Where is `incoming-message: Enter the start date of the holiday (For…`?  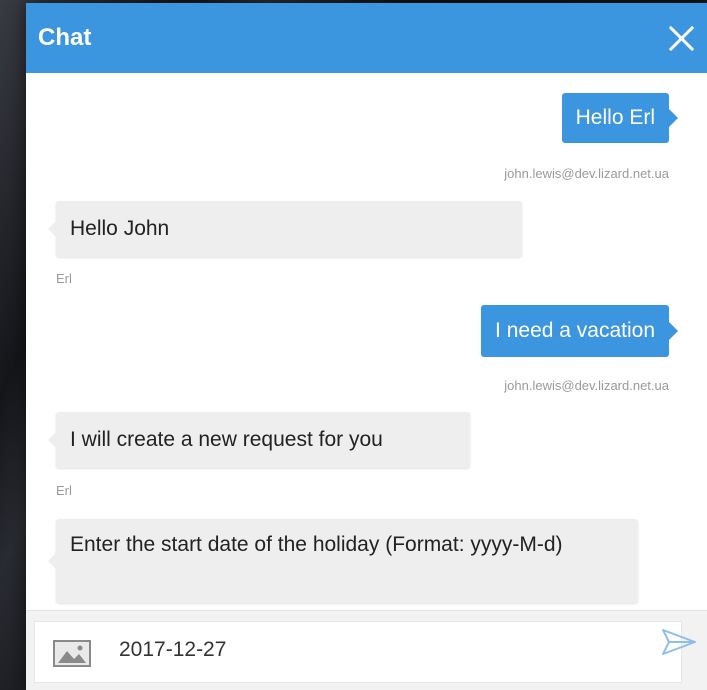 incoming-message: Enter the start date of the holiday (For… is located at coordinates (343, 561).